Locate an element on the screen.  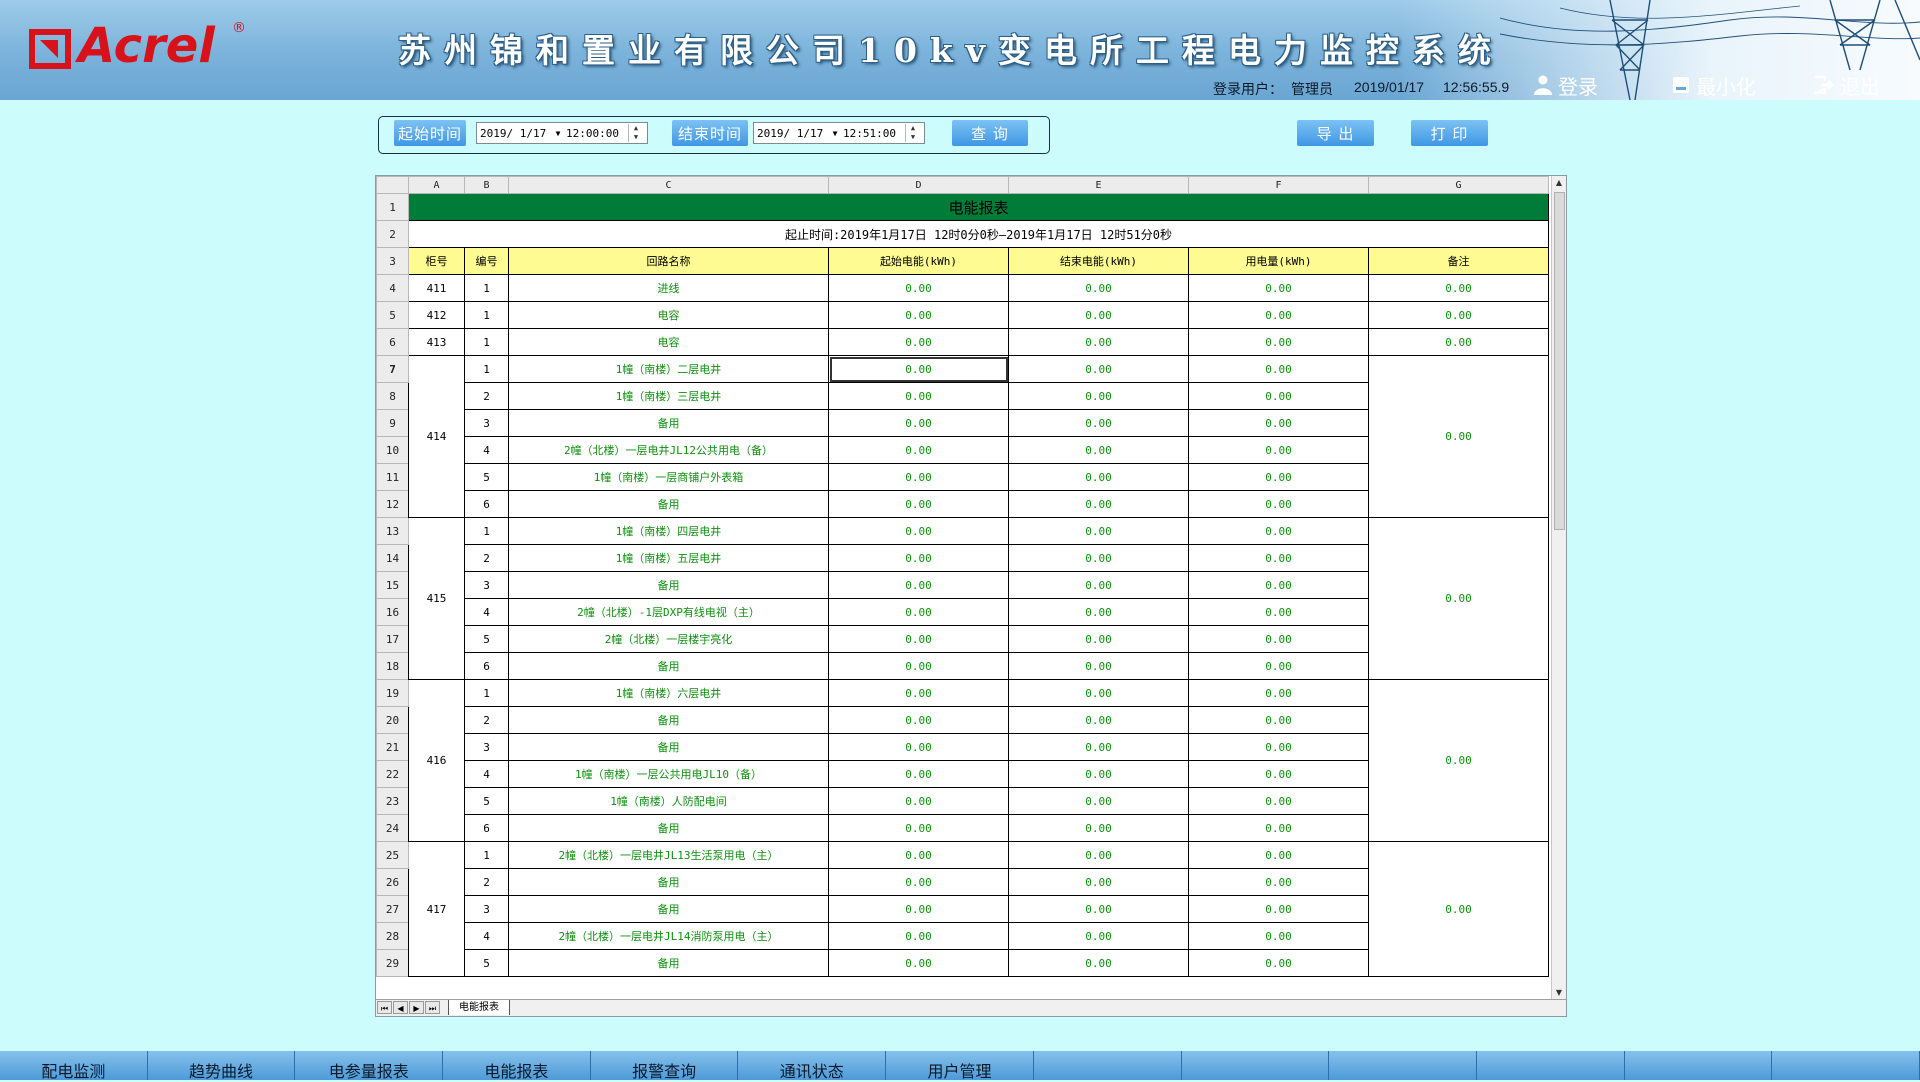
cabinet-number-cell: 416 is located at coordinates (436, 760).